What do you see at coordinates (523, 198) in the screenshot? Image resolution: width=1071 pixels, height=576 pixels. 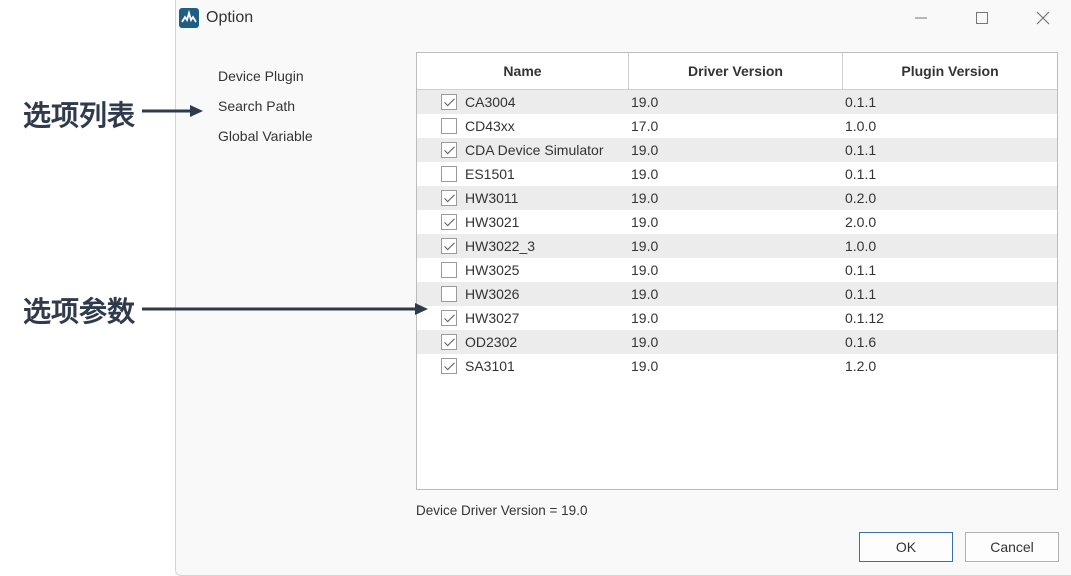 I see `cell-name: HW3011` at bounding box center [523, 198].